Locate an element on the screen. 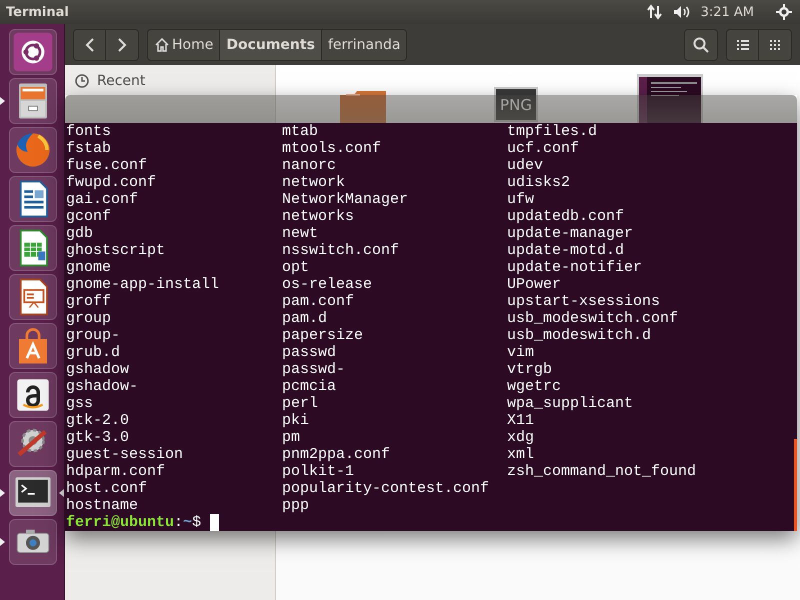  title-bar is located at coordinates (431, 109).